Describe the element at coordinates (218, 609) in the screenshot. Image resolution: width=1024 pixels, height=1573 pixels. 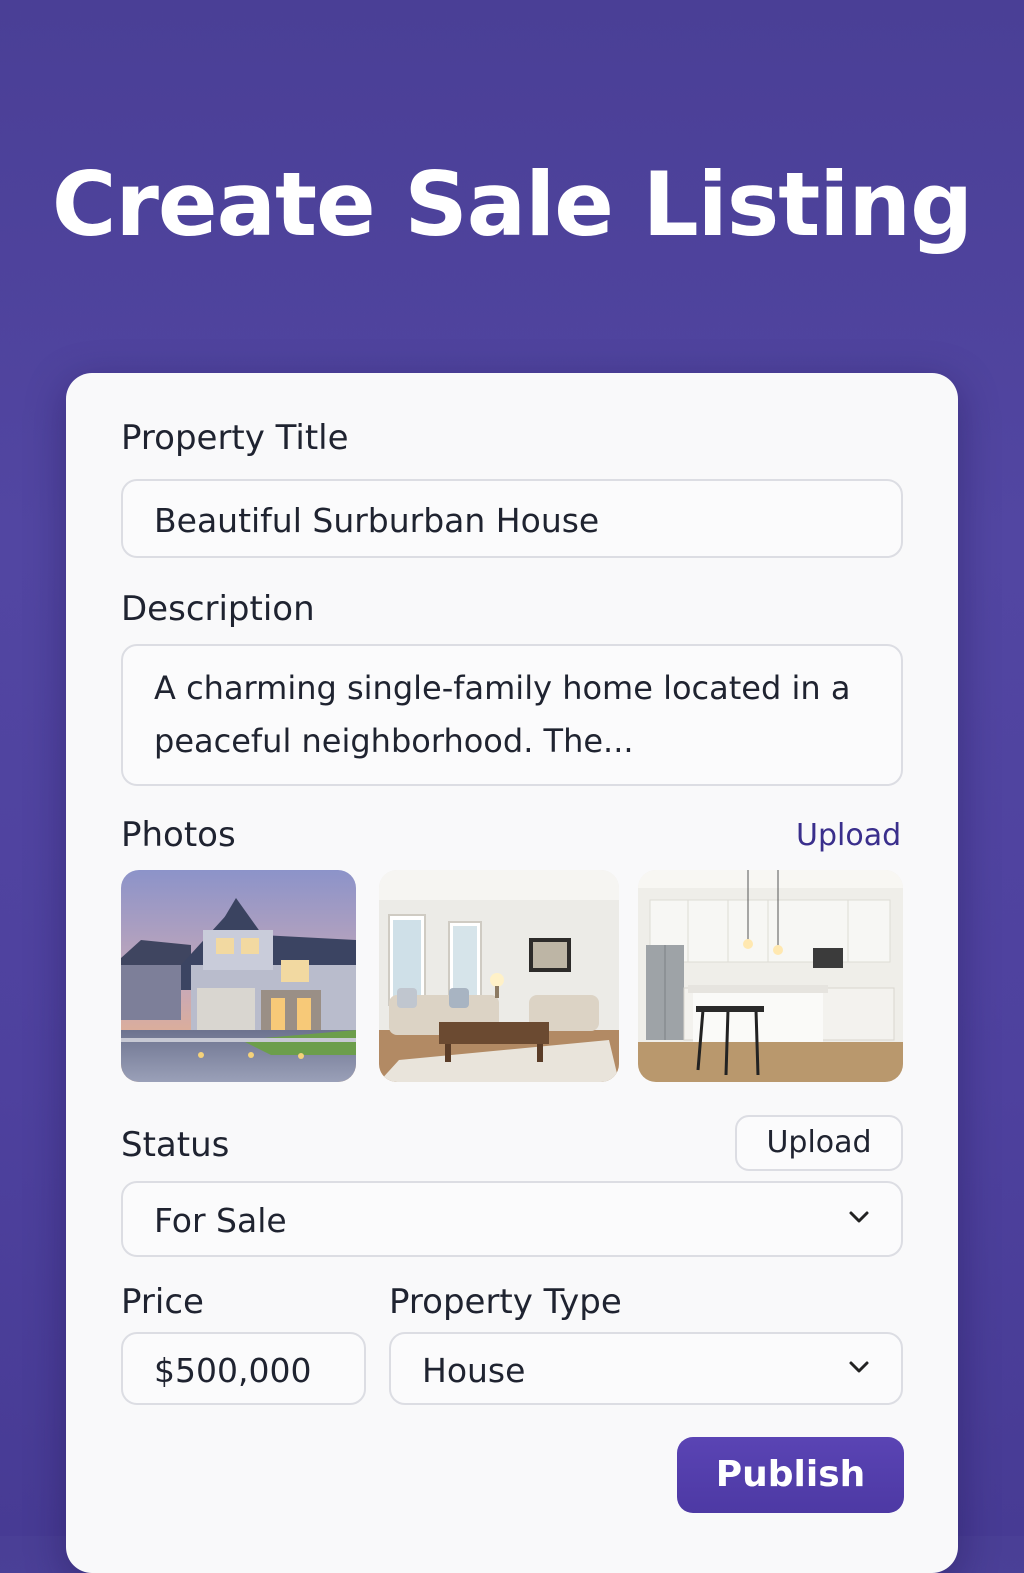
I see `description-label: Description` at that location.